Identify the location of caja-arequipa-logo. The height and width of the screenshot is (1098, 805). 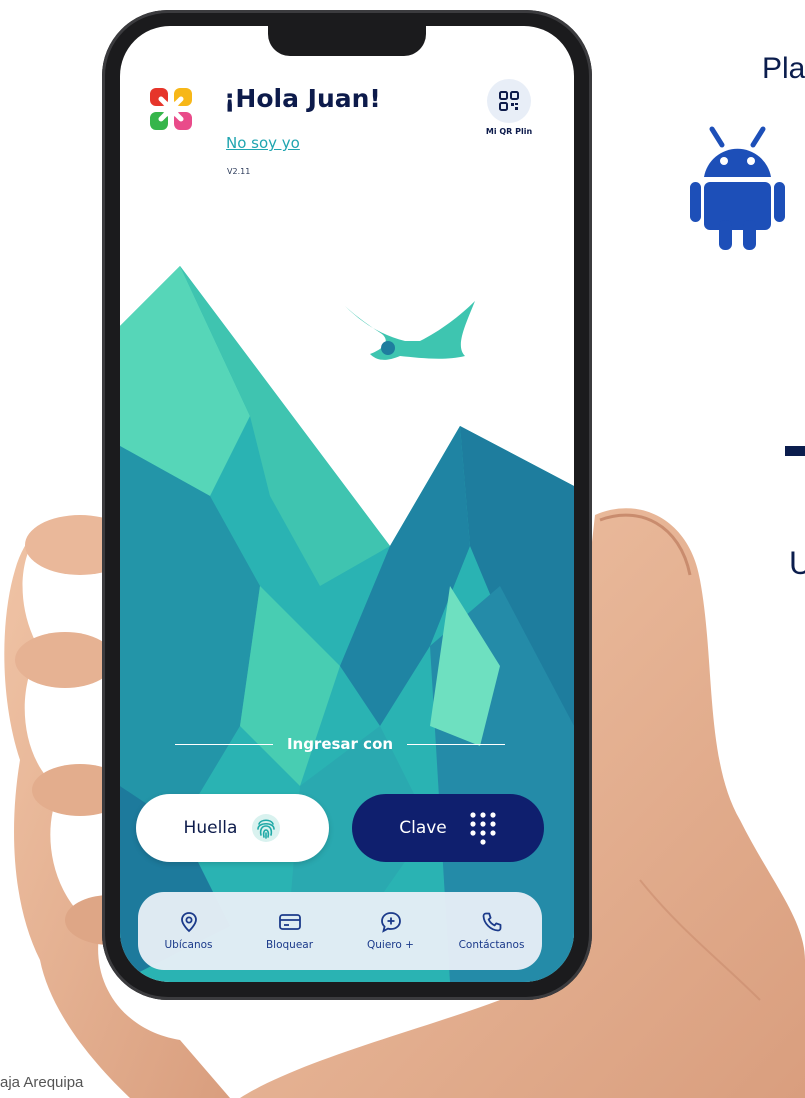
(171, 109).